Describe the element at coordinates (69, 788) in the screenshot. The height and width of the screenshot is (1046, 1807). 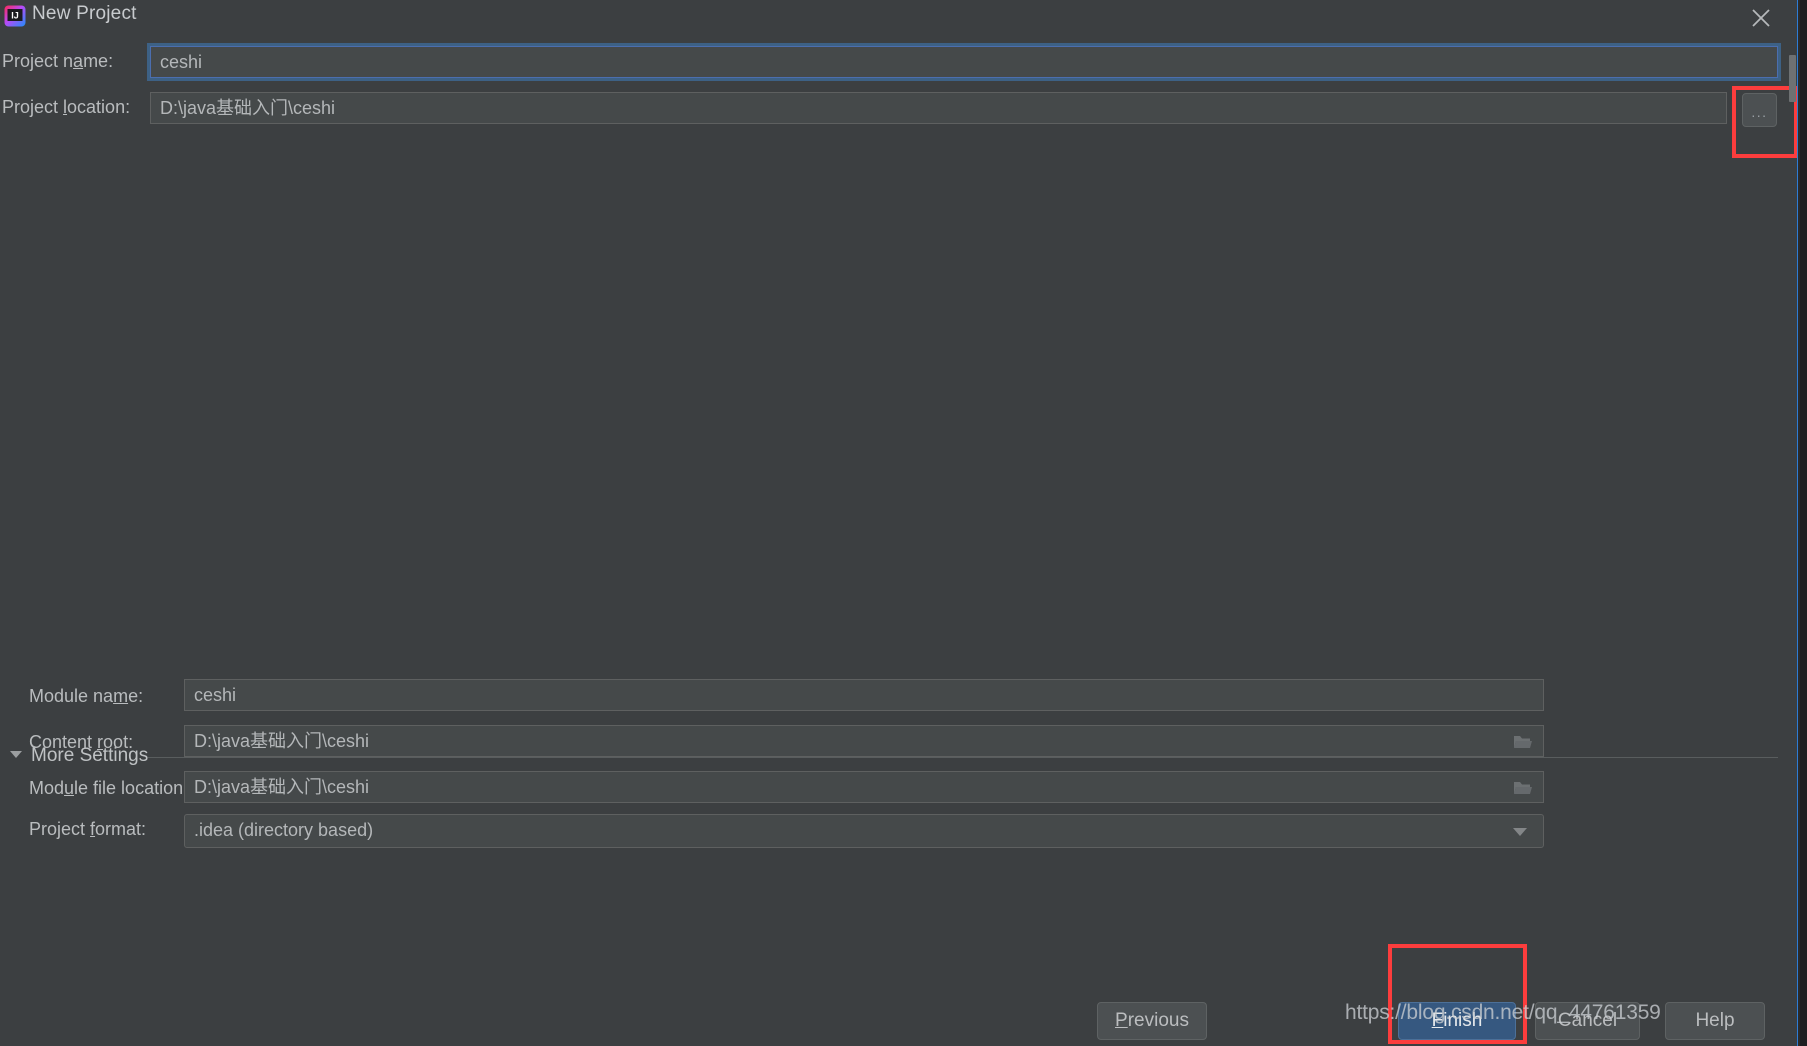
I see `module-file-location-label-mnemonic: u` at that location.